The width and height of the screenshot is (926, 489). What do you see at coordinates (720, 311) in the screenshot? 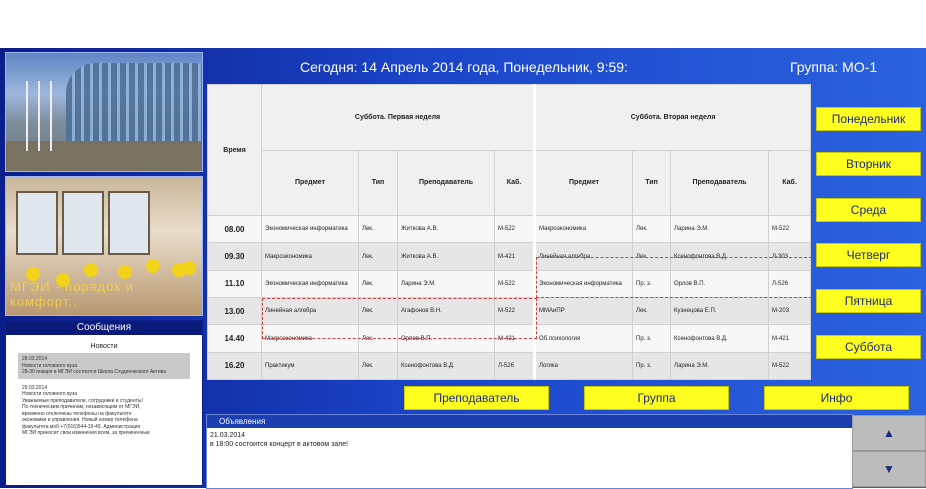
I see `teacher-cell: Кузнецова Е.П.` at bounding box center [720, 311].